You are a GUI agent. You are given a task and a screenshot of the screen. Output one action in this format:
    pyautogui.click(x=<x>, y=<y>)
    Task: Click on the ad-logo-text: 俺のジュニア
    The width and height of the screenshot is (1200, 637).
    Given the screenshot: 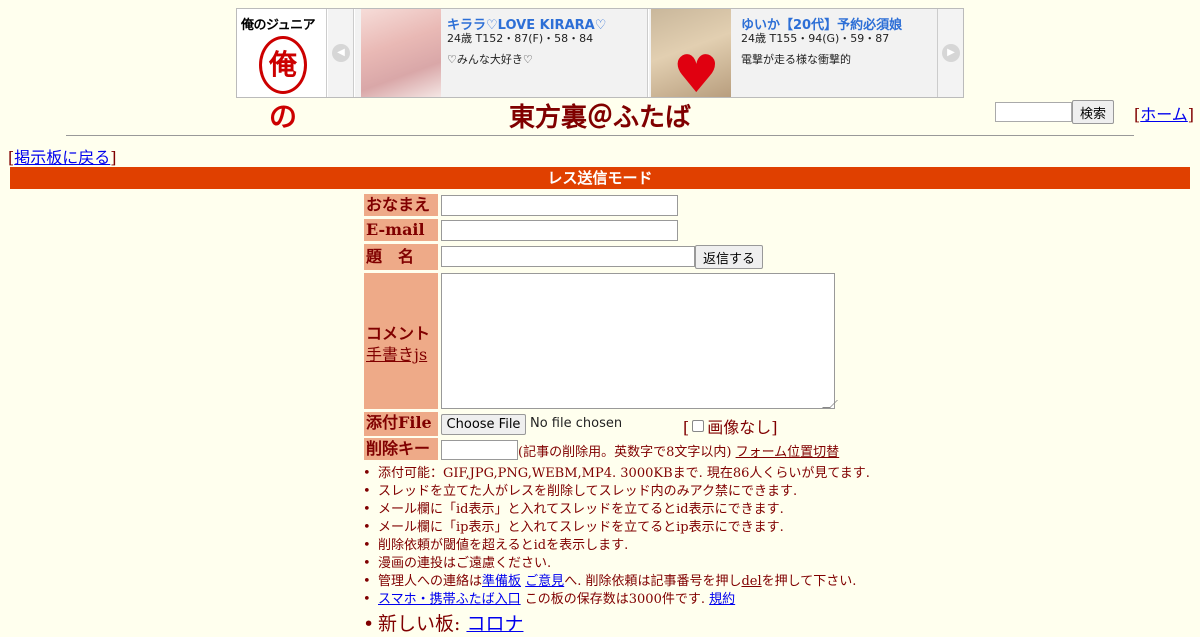 What is the action you would take?
    pyautogui.click(x=278, y=25)
    